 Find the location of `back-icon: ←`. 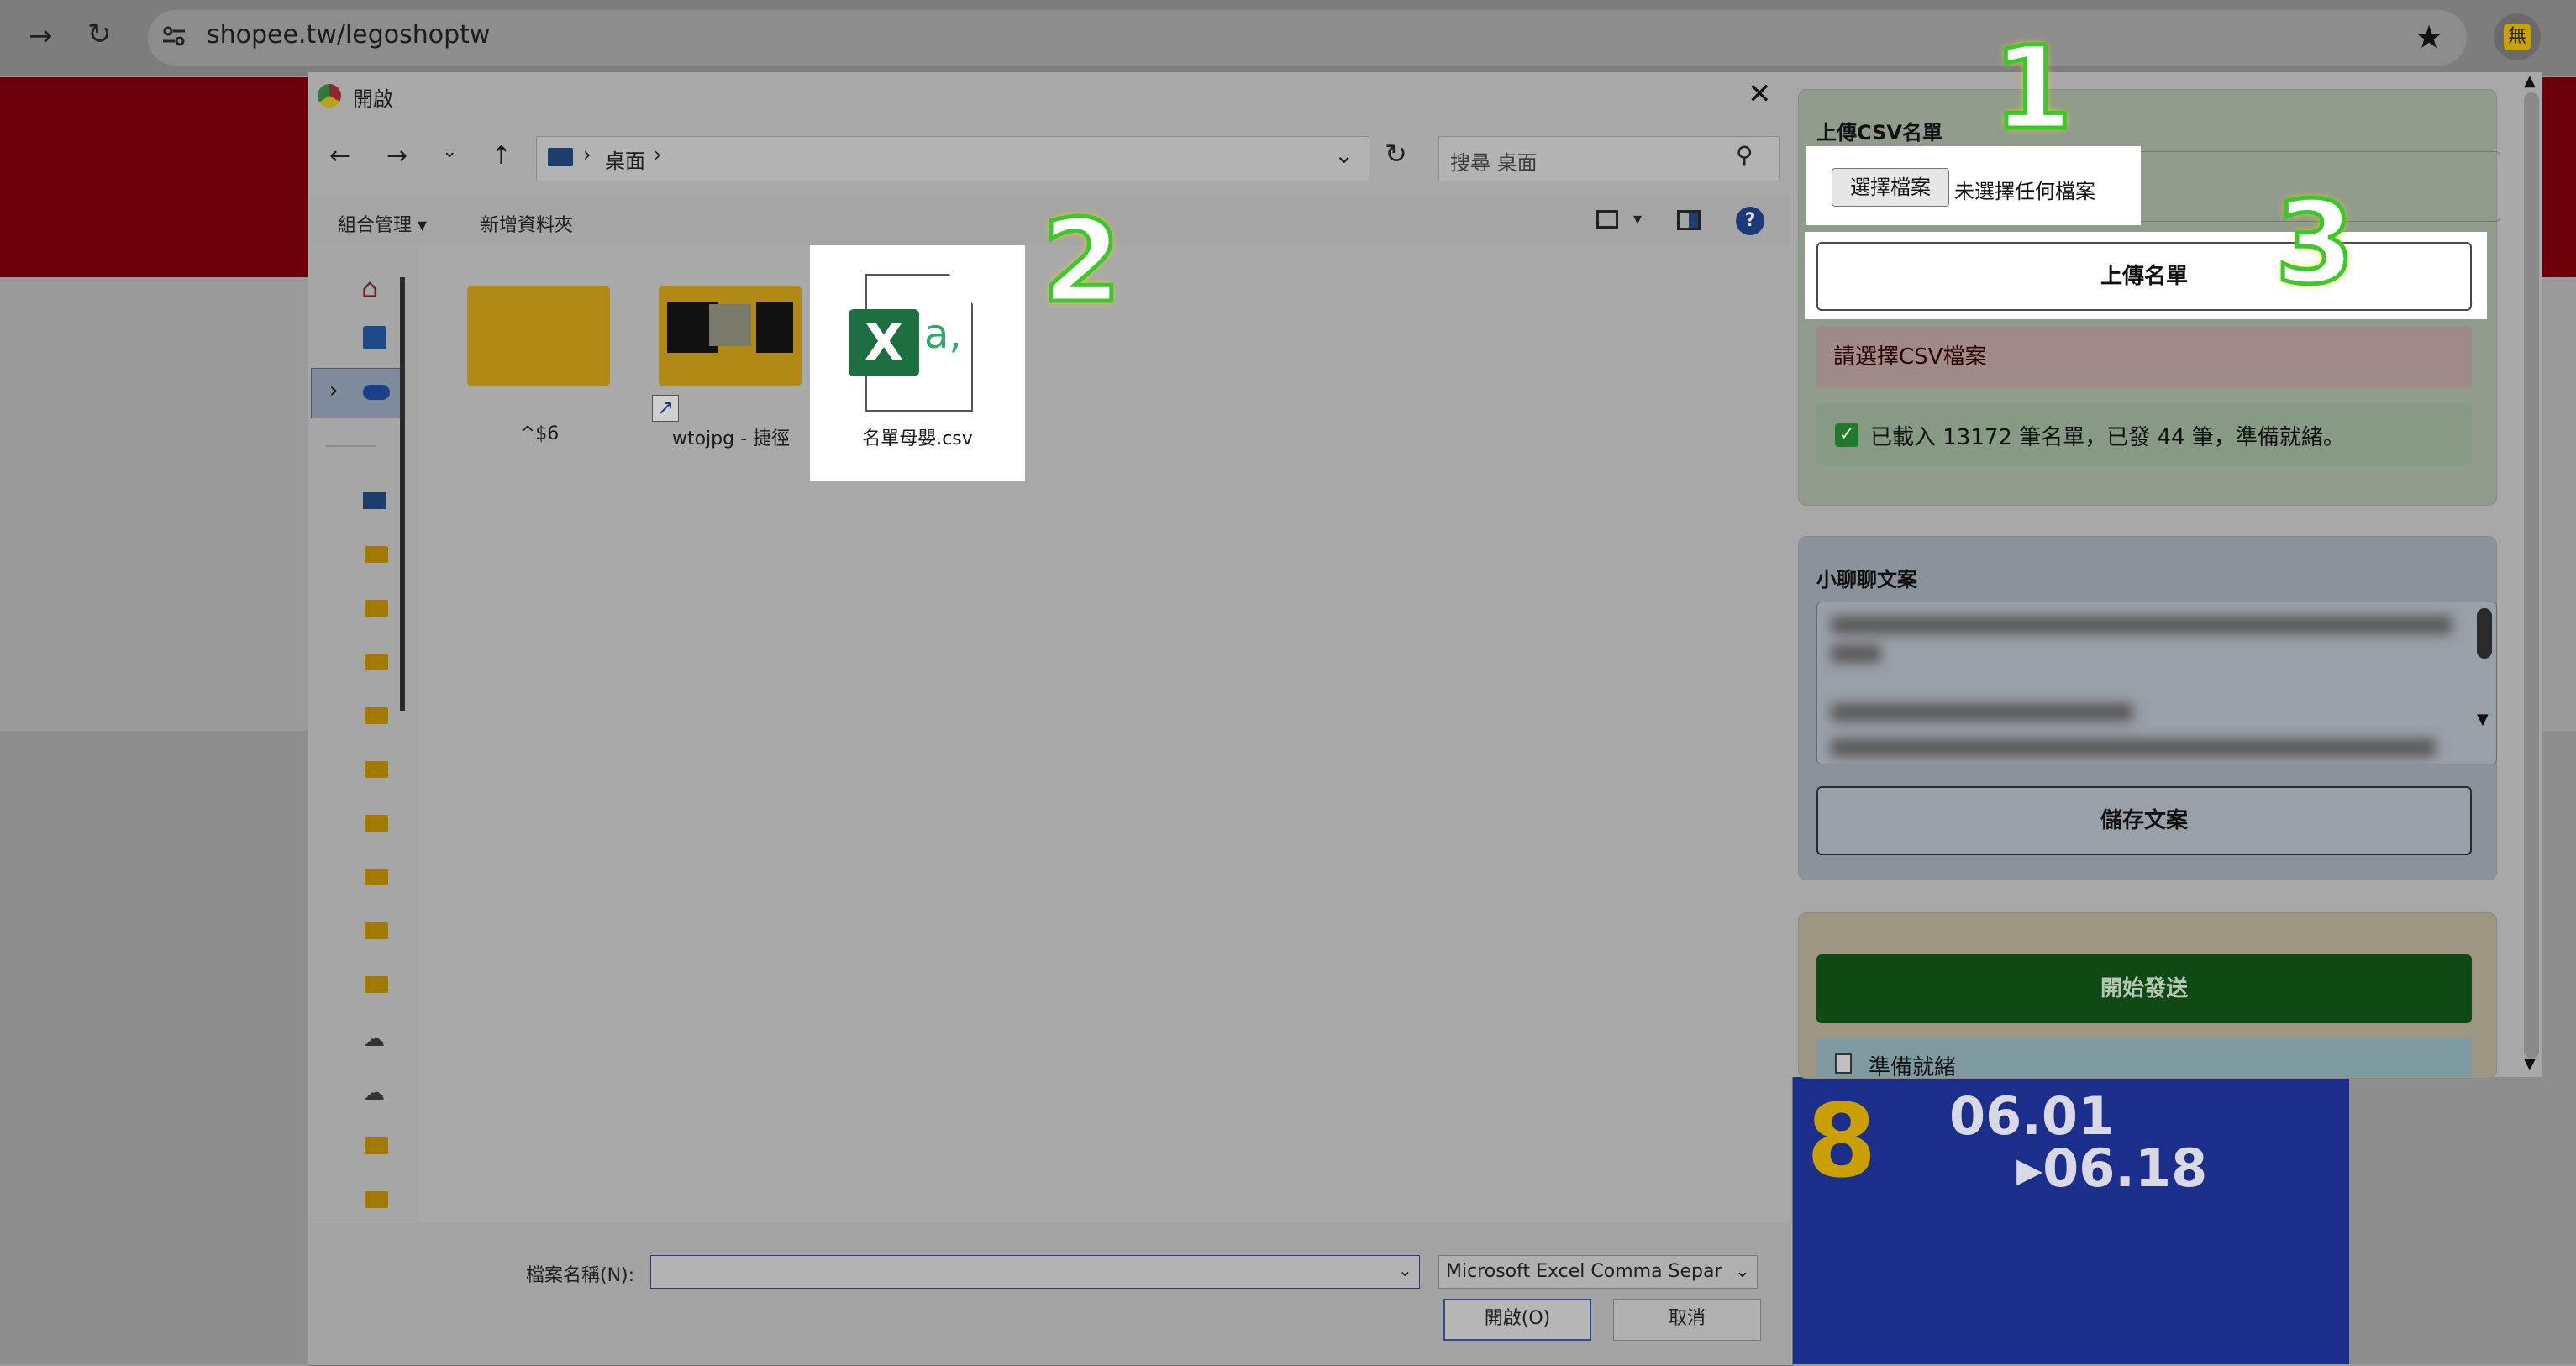

back-icon: ← is located at coordinates (339, 156).